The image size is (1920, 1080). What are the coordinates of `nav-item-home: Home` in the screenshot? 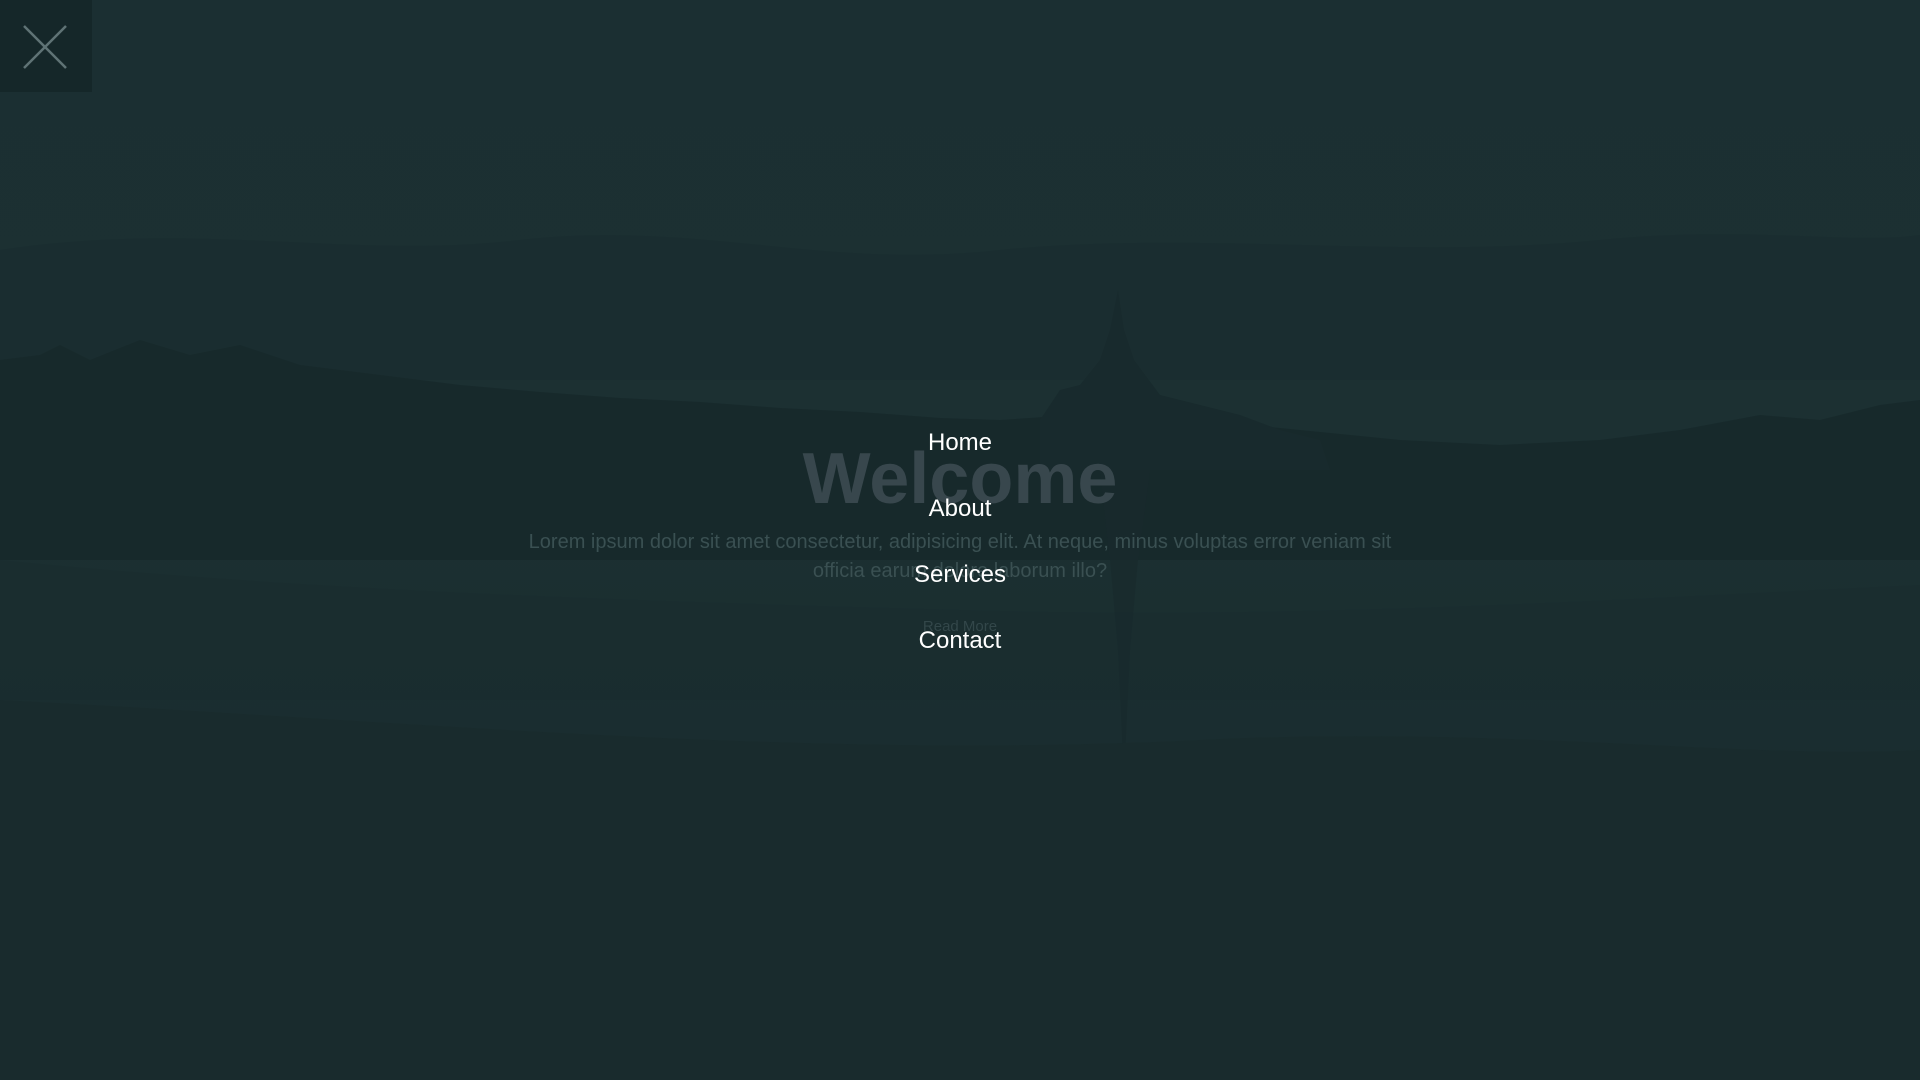 It's located at (960, 457).